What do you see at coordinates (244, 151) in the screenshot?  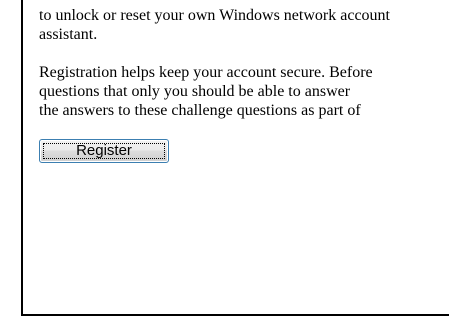 I see `register-button-container: Register` at bounding box center [244, 151].